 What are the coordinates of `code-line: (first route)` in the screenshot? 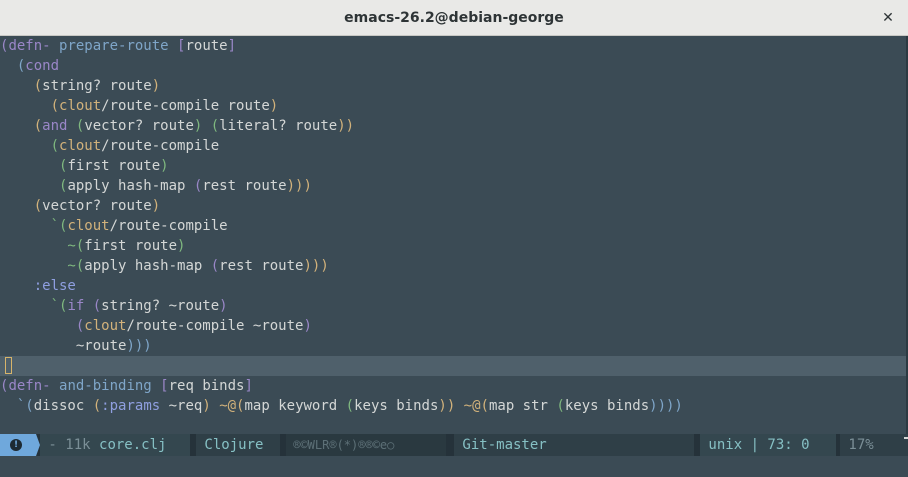 It's located at (84, 166).